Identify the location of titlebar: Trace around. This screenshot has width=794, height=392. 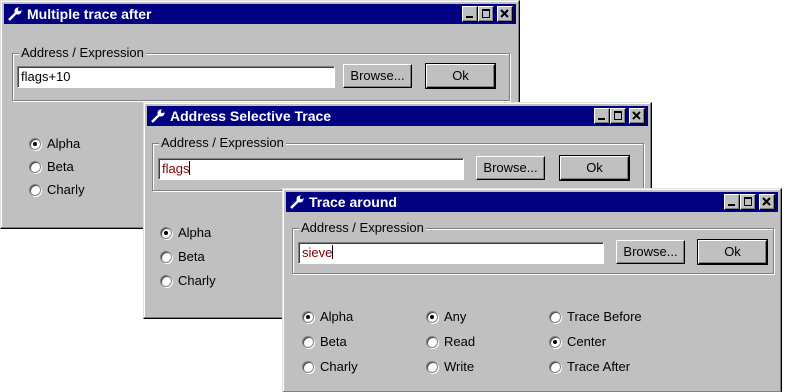
(532, 202).